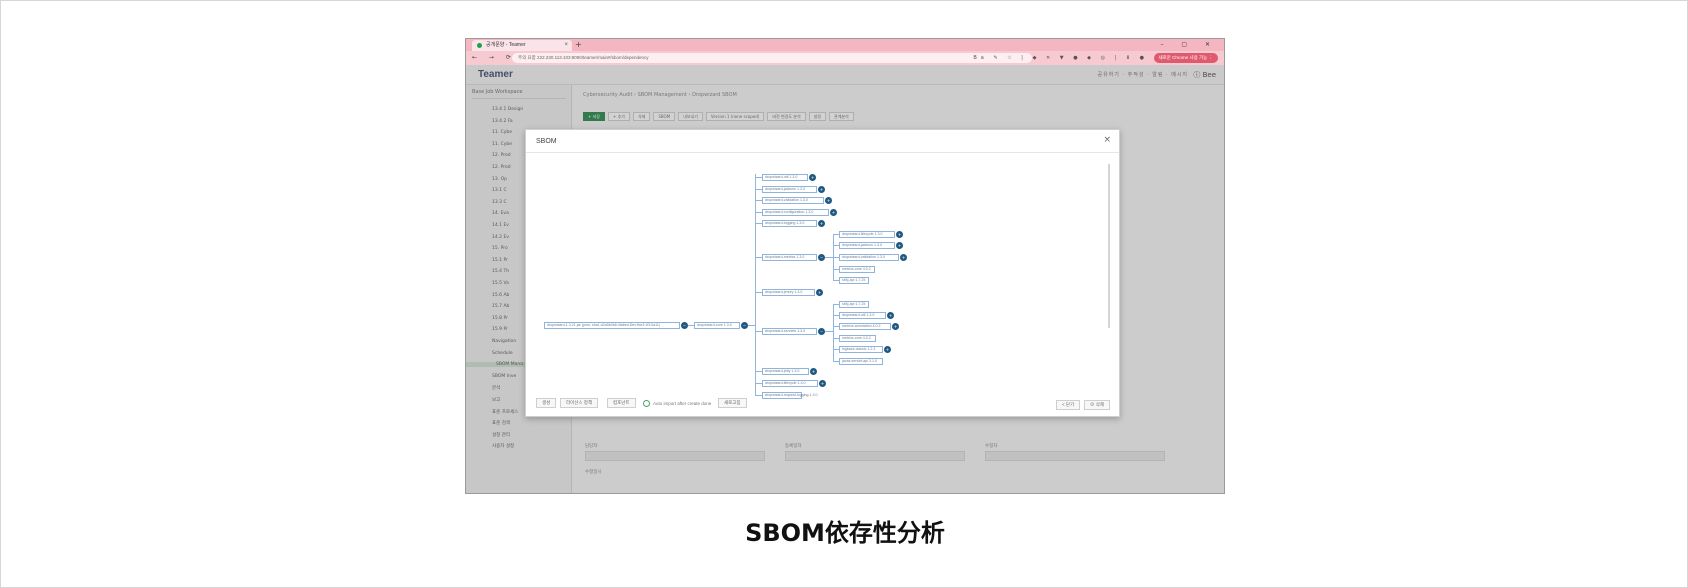 The width and height of the screenshot is (1688, 588). Describe the element at coordinates (506, 45) in the screenshot. I see `tab-title: 공개문양 - Teamer` at that location.